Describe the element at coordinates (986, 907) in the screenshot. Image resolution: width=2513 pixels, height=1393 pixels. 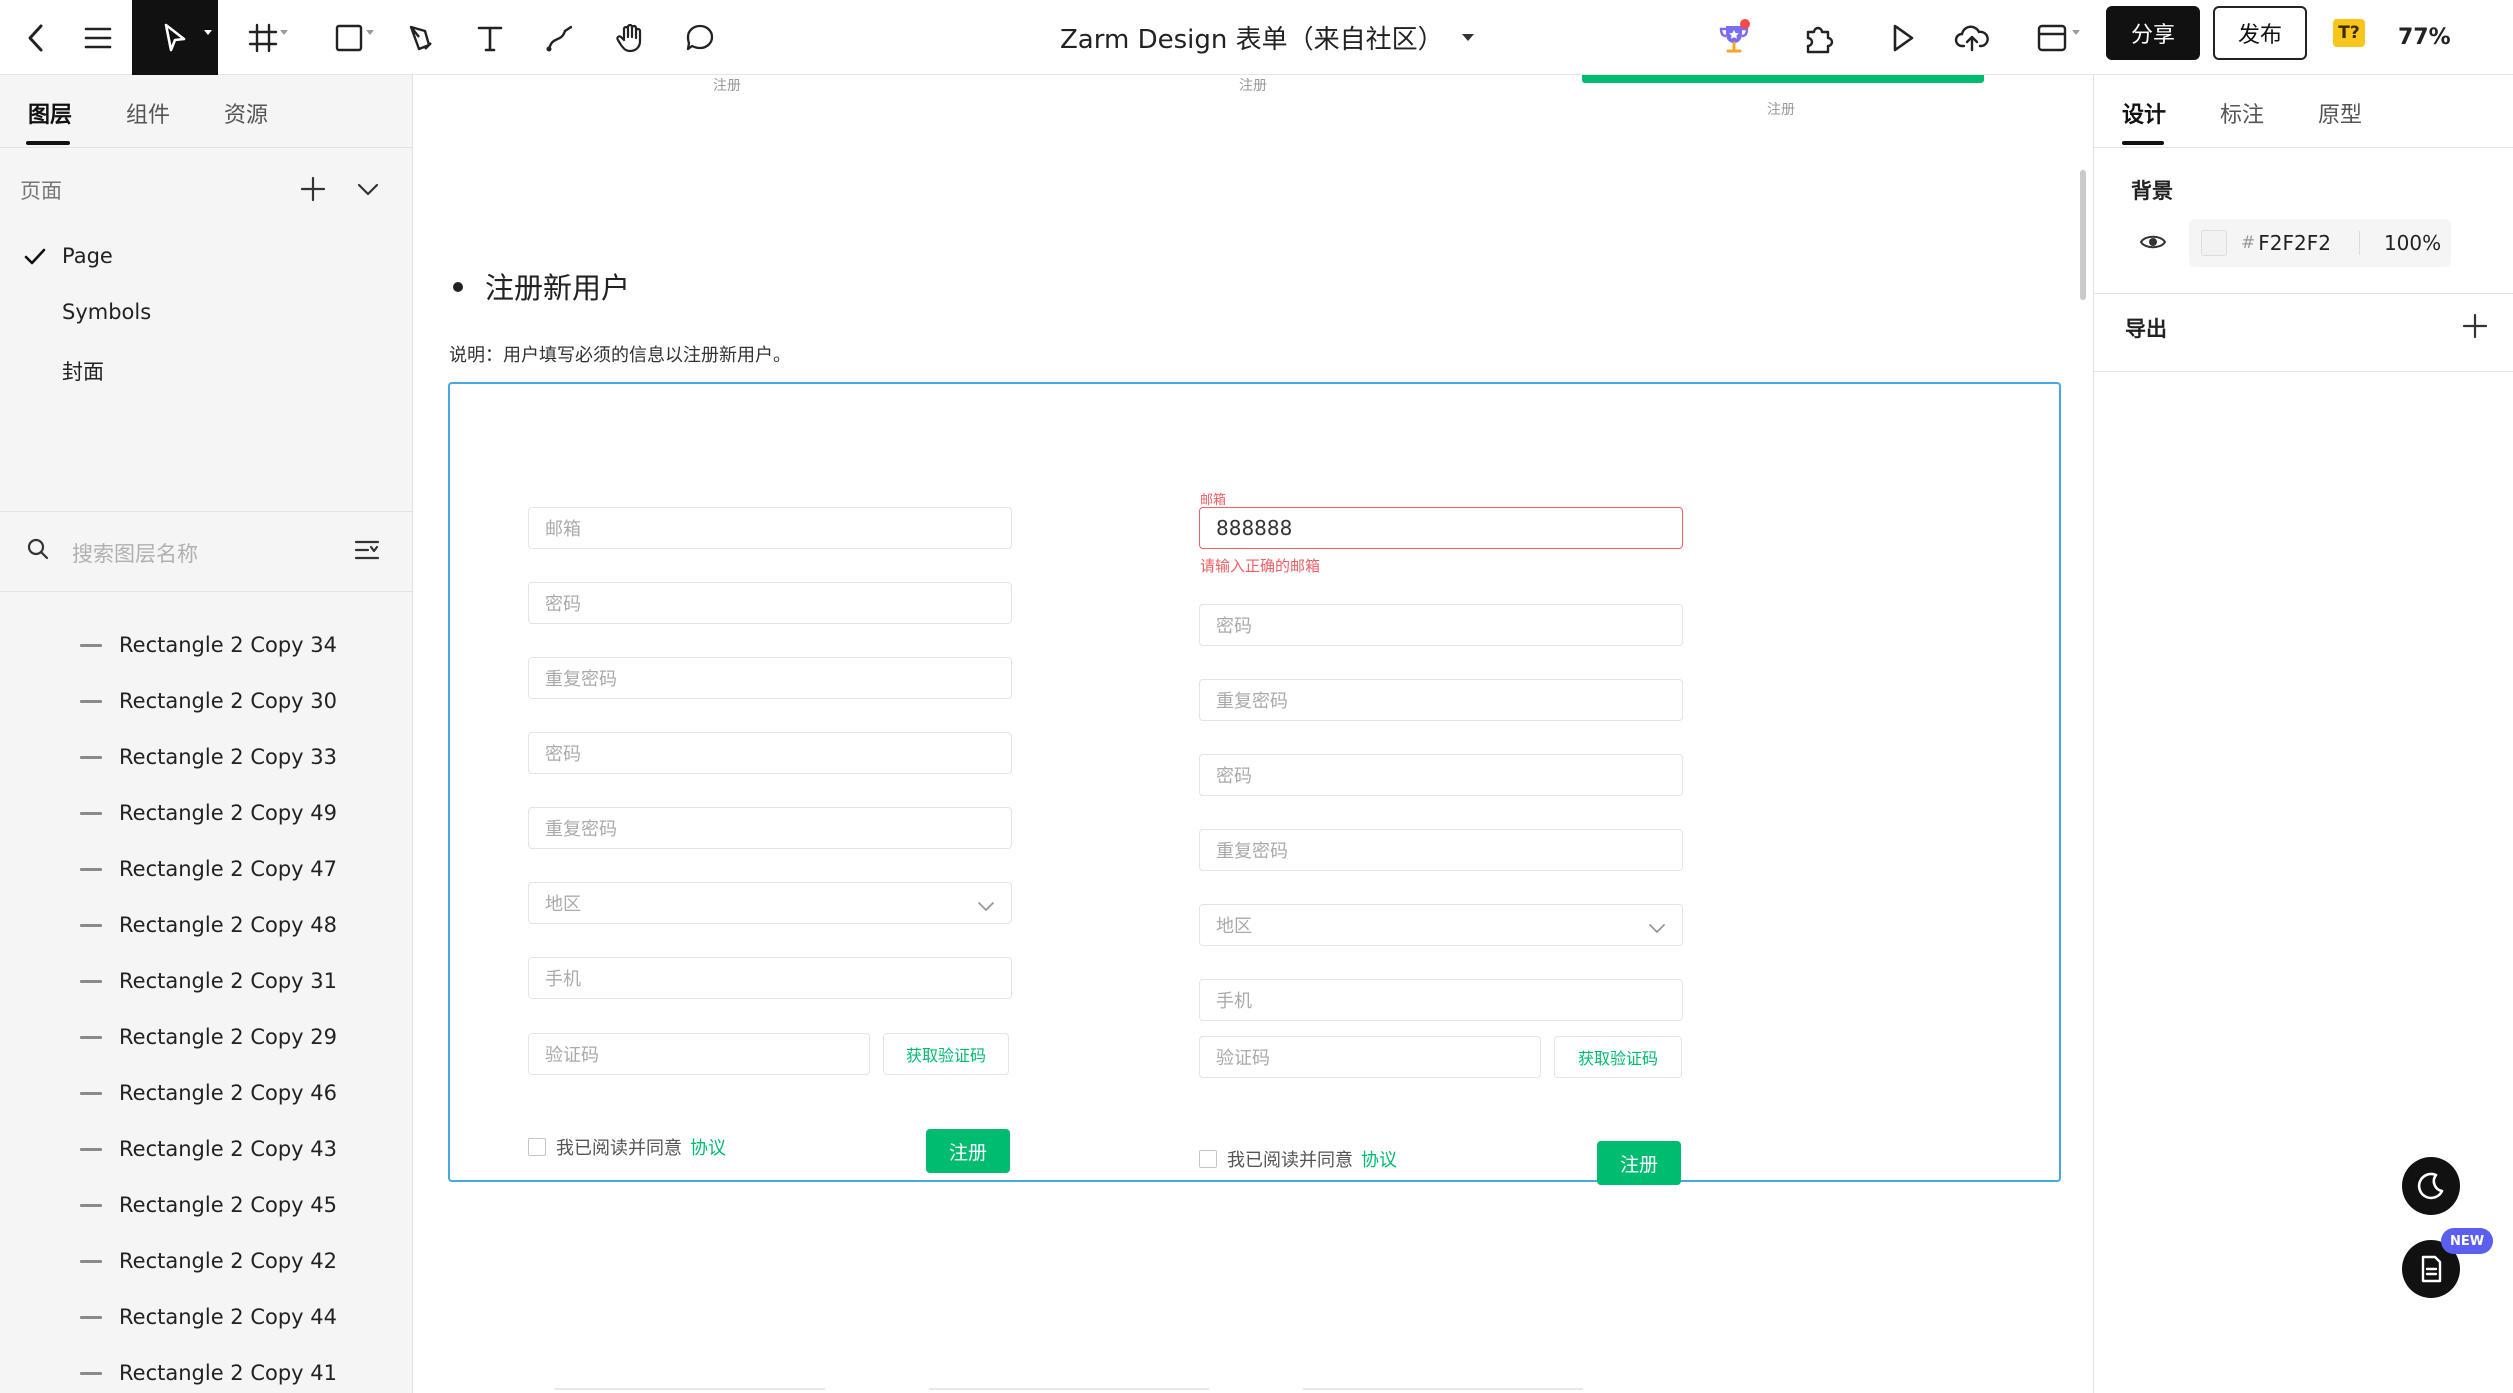
I see `select-chevron` at that location.